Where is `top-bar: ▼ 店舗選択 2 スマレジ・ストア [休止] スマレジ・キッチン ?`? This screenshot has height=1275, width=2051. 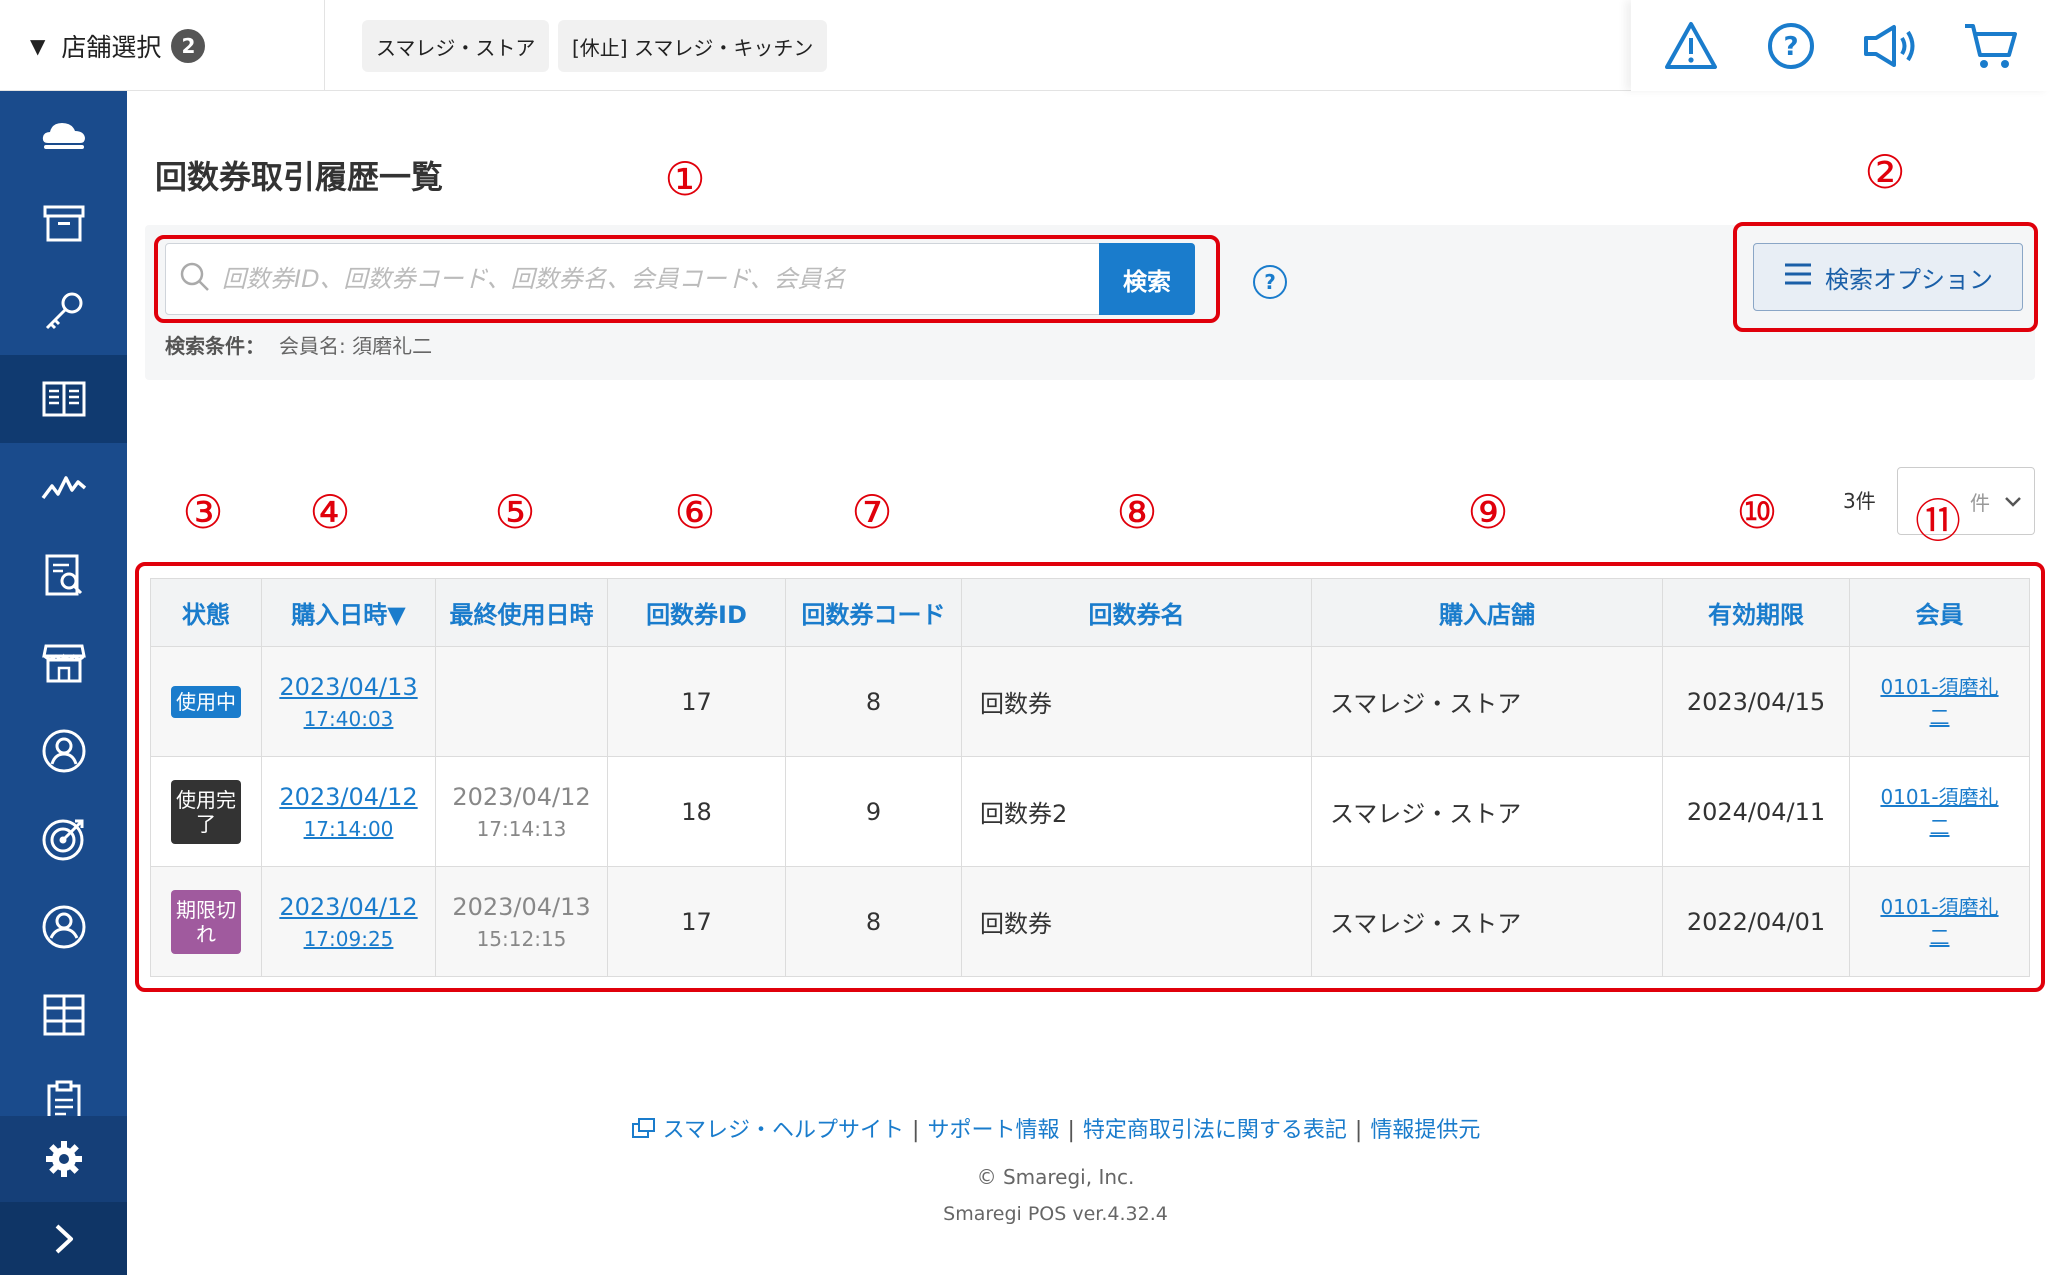 top-bar: ▼ 店舗選択 2 スマレジ・ストア [休止] スマレジ・キッチン ? is located at coordinates (1025, 45).